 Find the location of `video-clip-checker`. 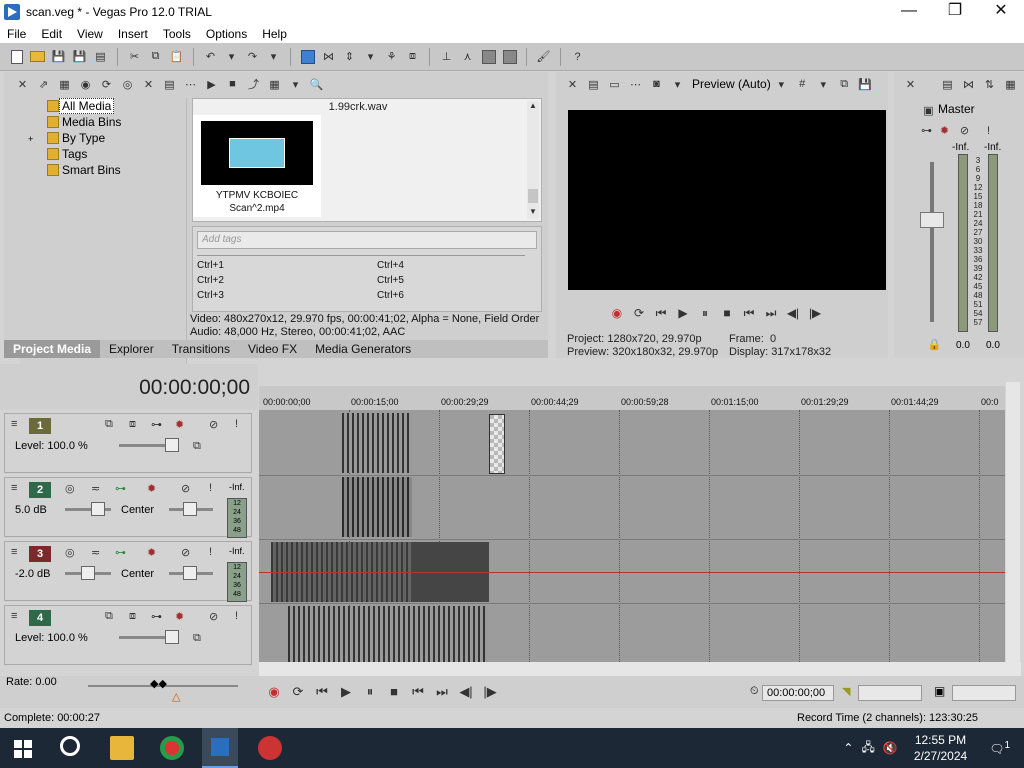

video-clip-checker is located at coordinates (497, 444).